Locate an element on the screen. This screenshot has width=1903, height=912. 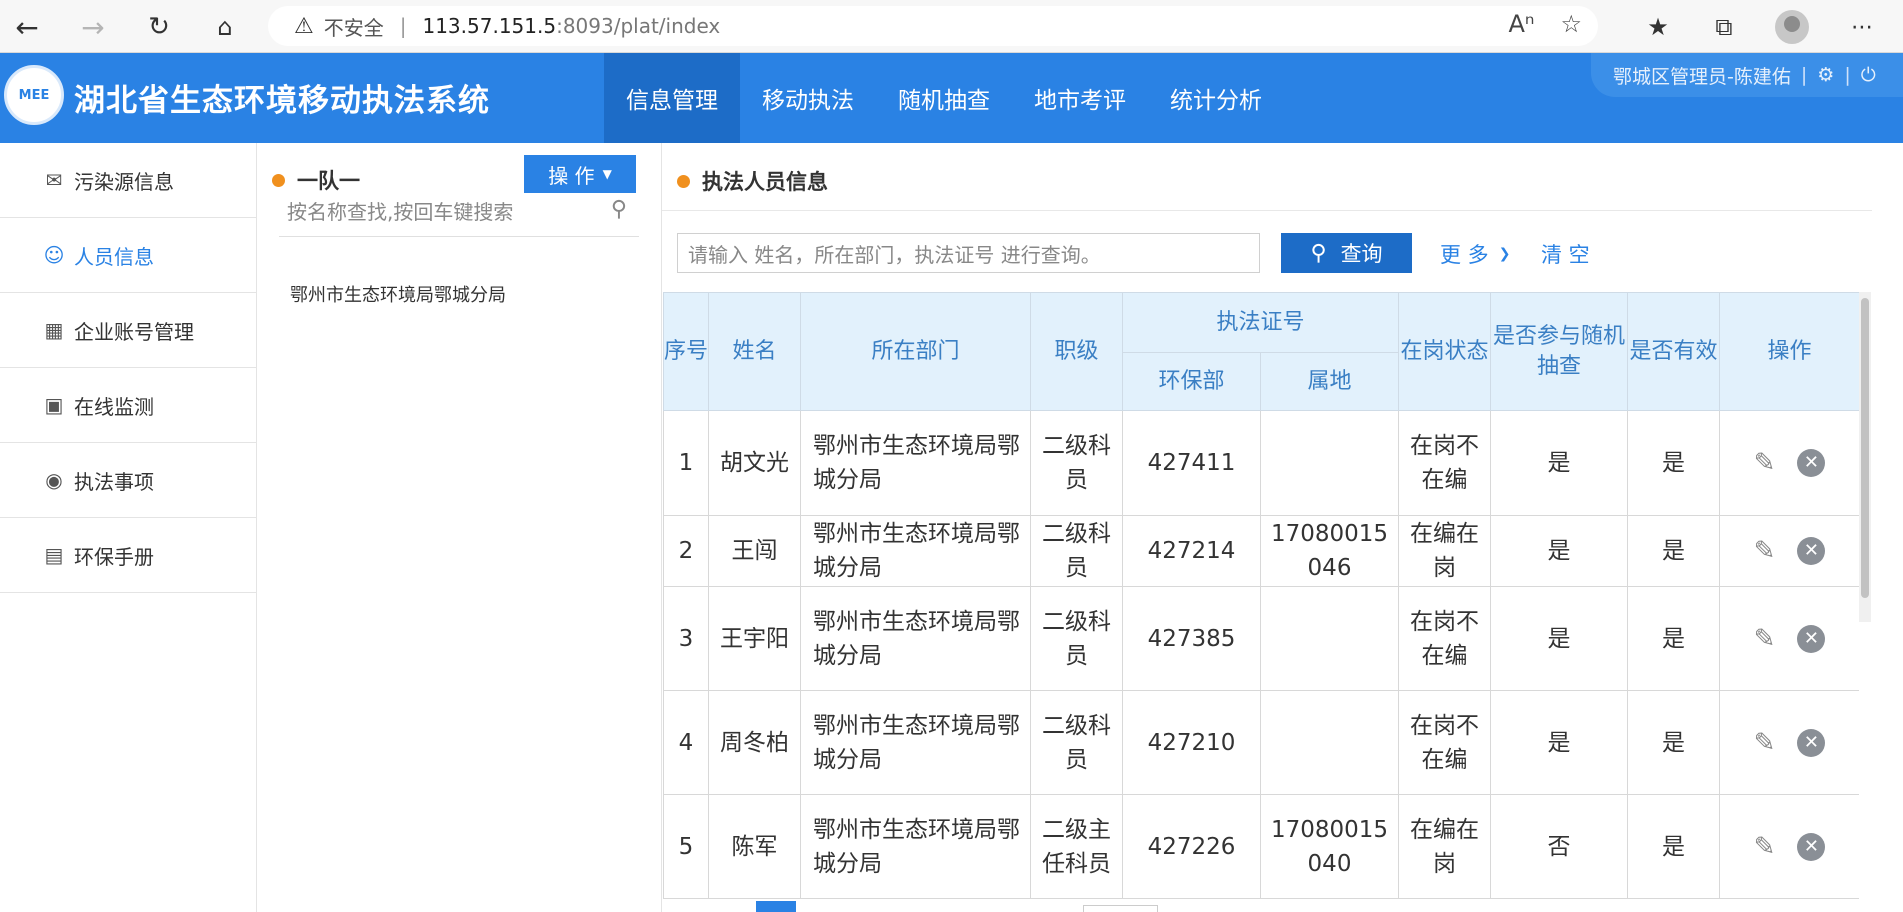
collections-icon: ⧉ is located at coordinates (1724, 27).